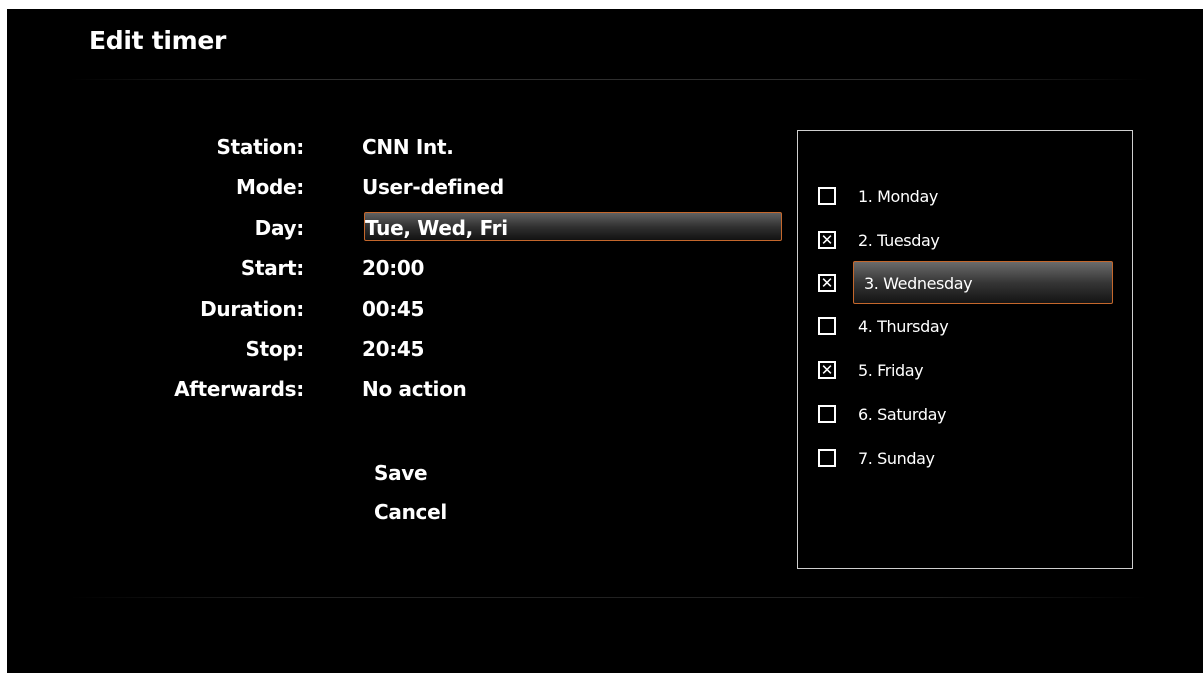  I want to click on bottom-divider, so click(609, 597).